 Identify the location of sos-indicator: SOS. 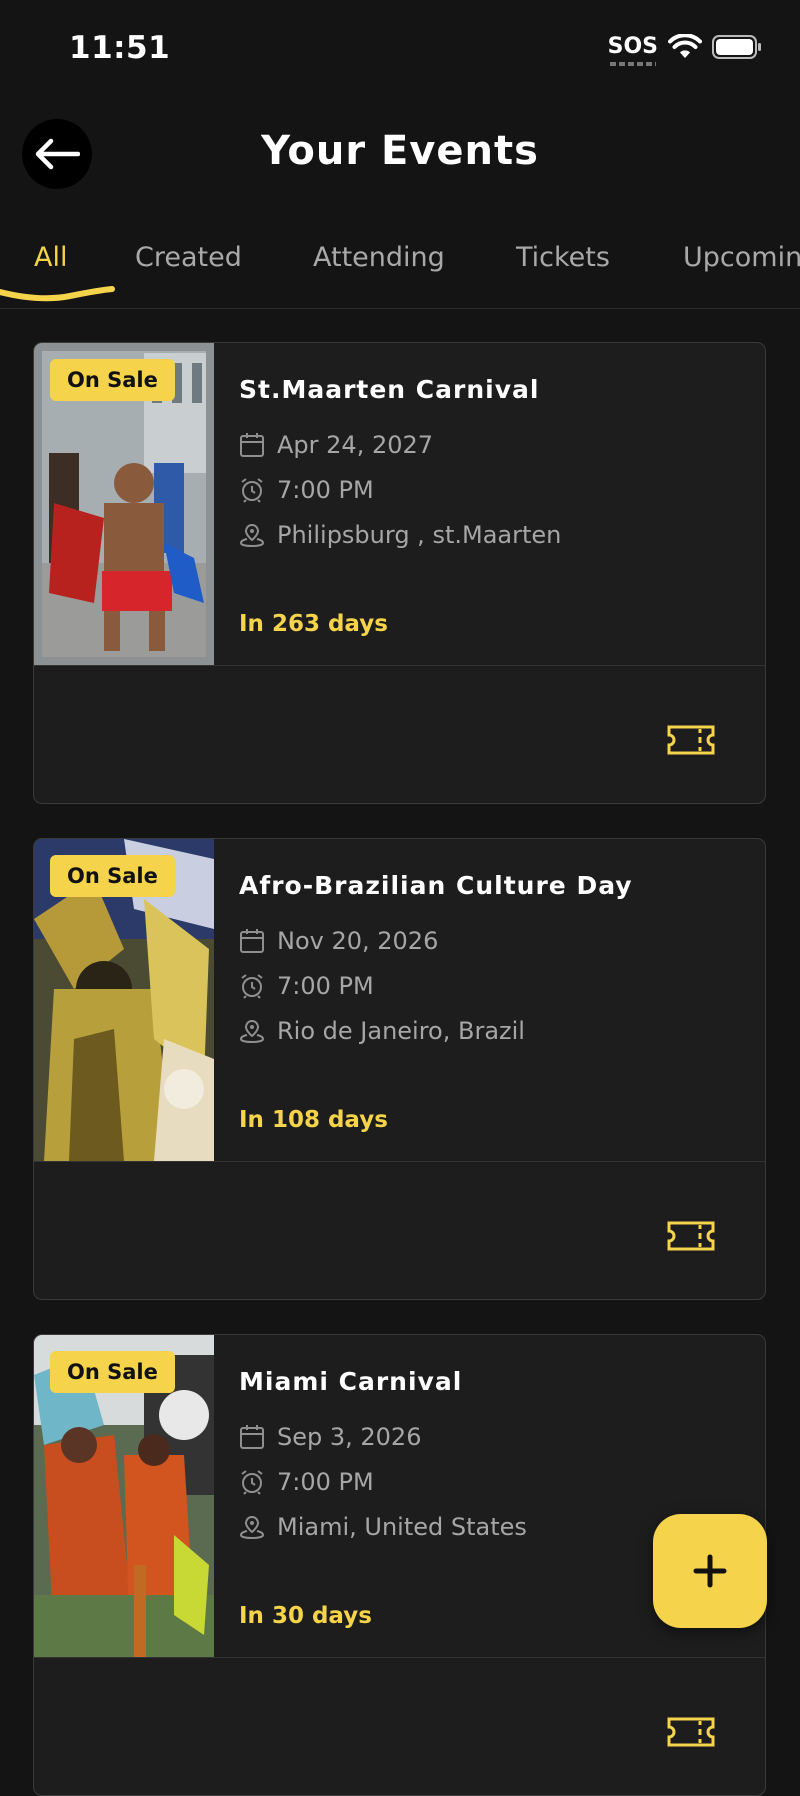
(632, 50).